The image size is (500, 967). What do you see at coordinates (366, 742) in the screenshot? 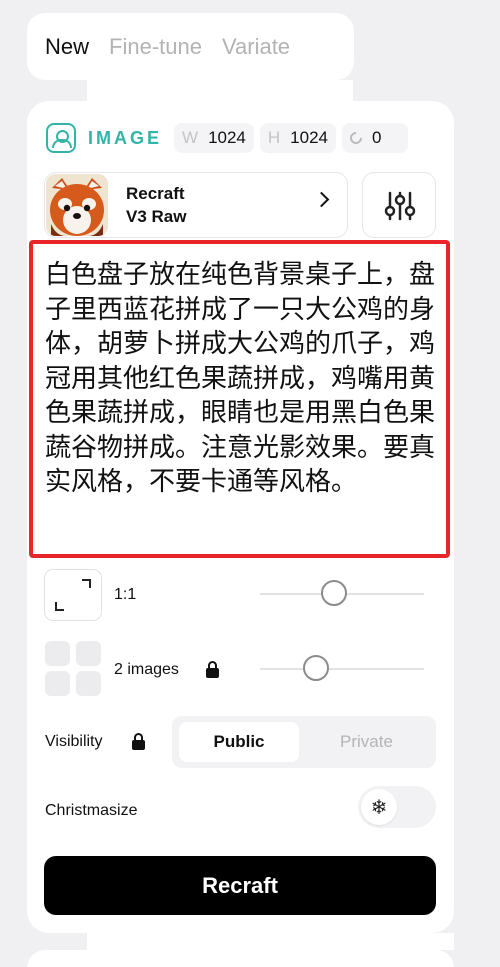
I see `visibility-private-option: Private` at bounding box center [366, 742].